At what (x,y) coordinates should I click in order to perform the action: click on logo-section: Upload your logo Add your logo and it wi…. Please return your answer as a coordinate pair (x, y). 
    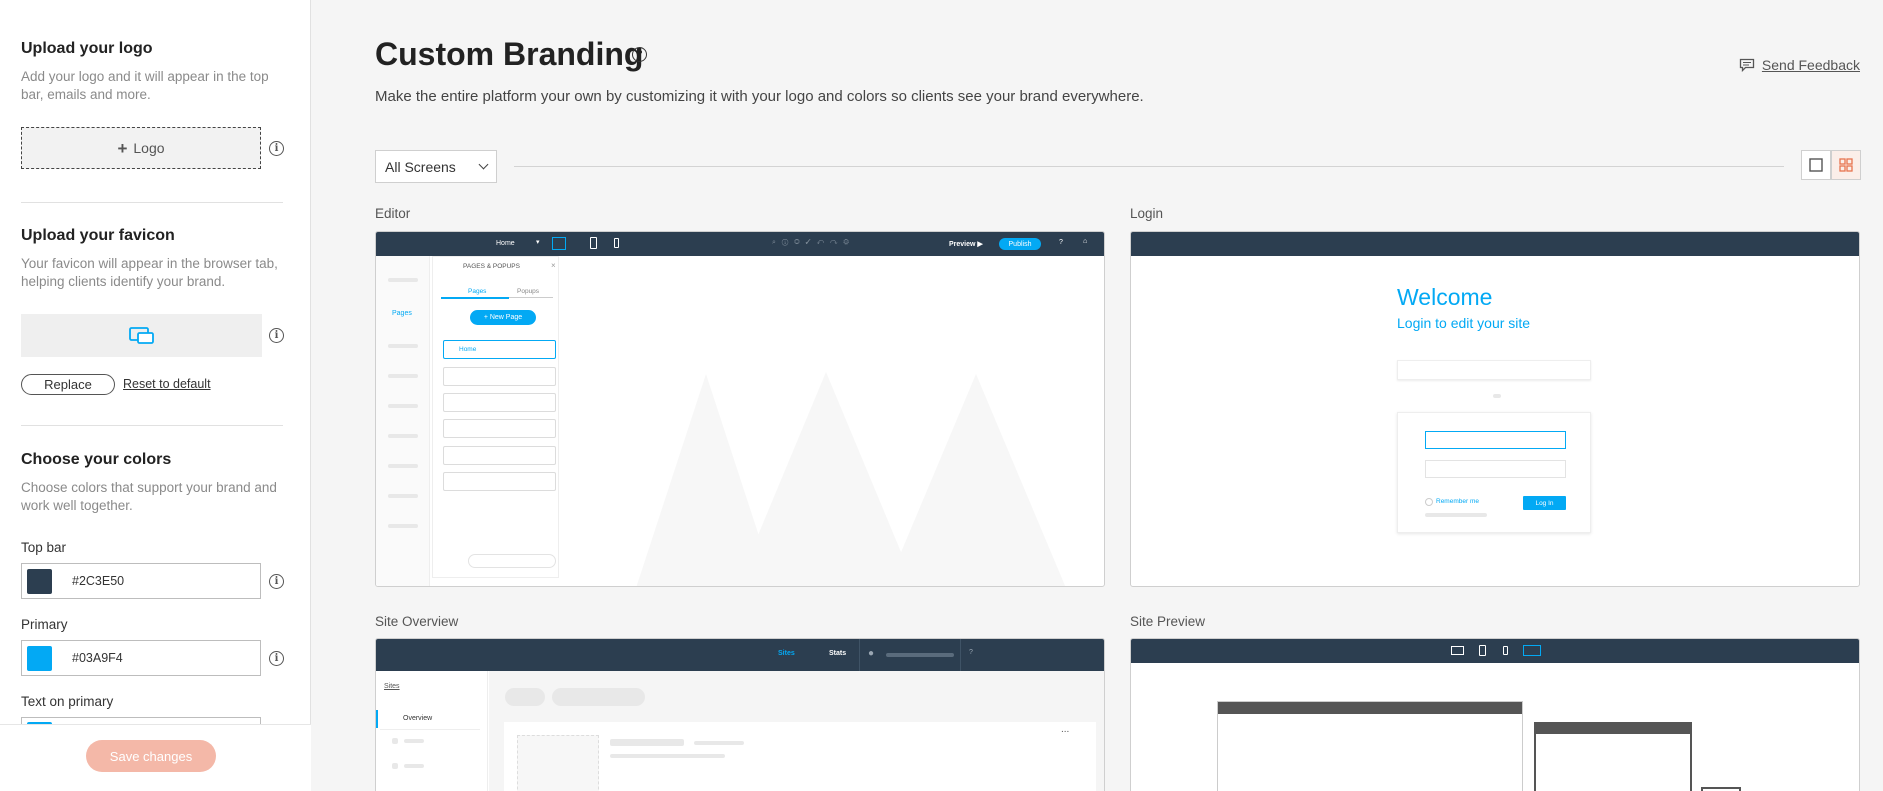
    Looking at the image, I should click on (152, 72).